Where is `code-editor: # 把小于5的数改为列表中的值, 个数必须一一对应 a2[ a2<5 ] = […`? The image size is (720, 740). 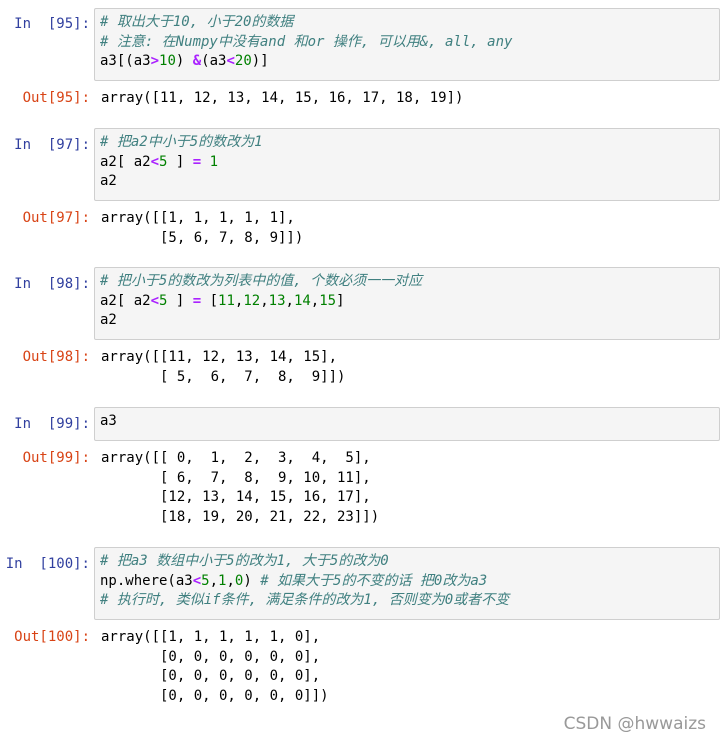
code-editor: # 把小于5的数改为列表中的值, 个数必须一一对应 a2[ a2<5 ] = [… is located at coordinates (407, 303).